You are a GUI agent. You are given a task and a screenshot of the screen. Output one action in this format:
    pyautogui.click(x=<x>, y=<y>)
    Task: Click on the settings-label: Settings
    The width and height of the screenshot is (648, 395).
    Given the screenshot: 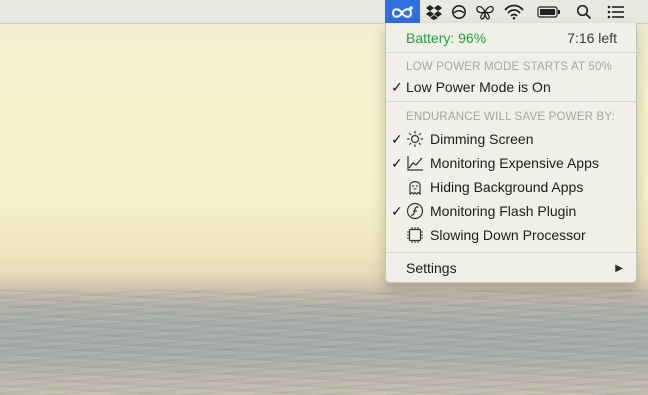 What is the action you would take?
    pyautogui.click(x=431, y=268)
    